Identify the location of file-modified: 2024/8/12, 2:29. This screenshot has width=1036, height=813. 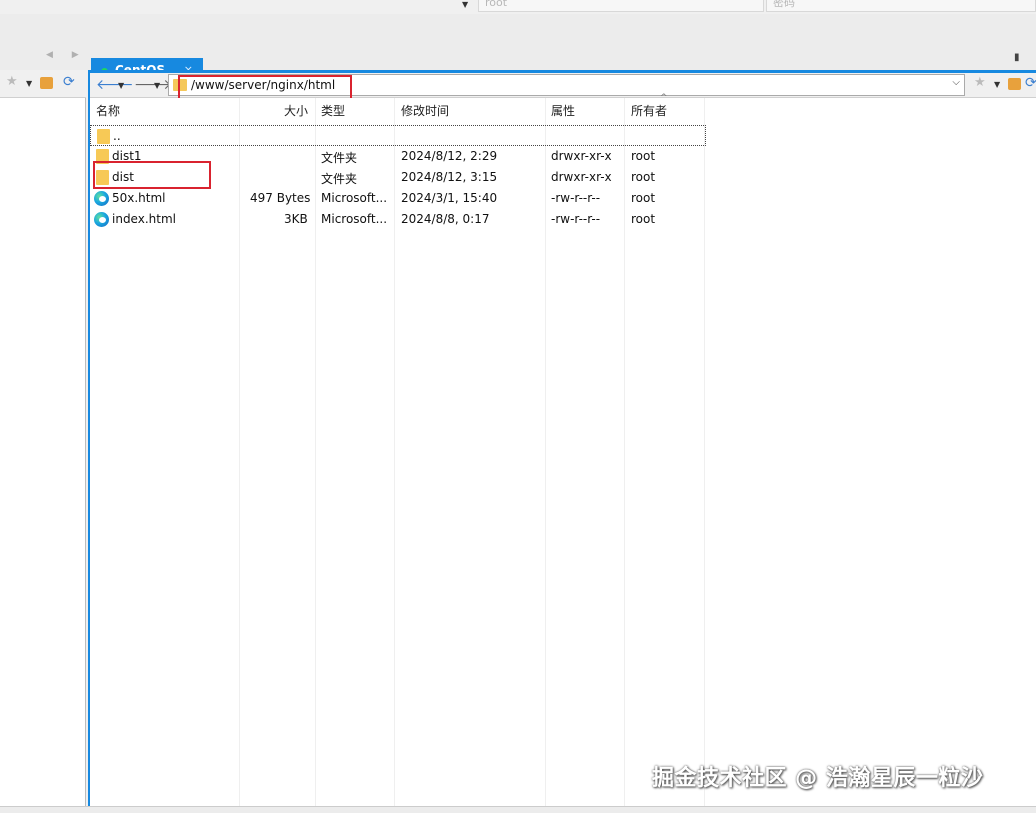
(449, 156).